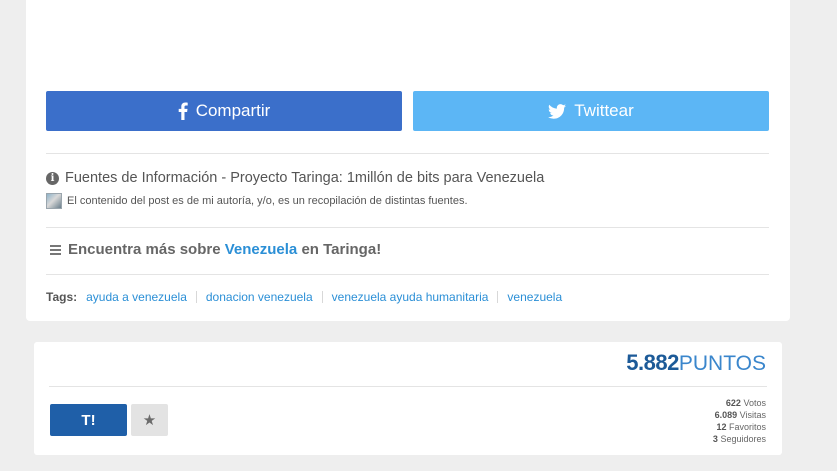  I want to click on star-icon: ★, so click(149, 420).